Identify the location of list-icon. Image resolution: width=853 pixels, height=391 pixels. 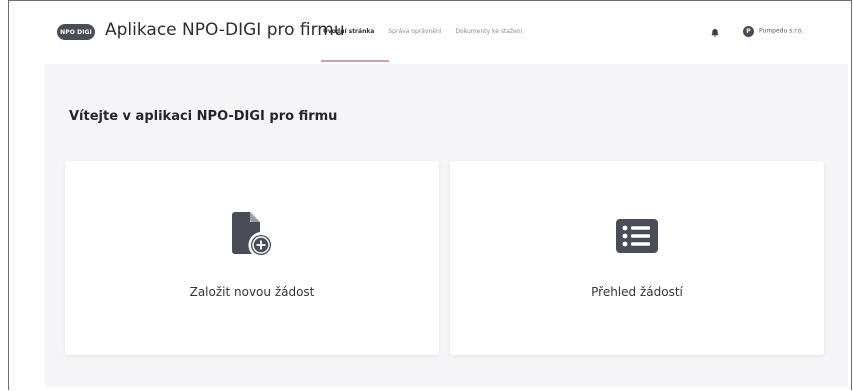
(637, 236).